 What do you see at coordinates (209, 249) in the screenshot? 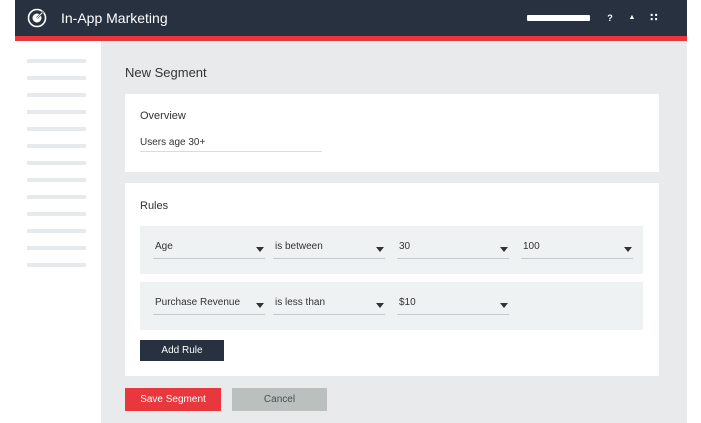
I see `rule-field-select: Age` at bounding box center [209, 249].